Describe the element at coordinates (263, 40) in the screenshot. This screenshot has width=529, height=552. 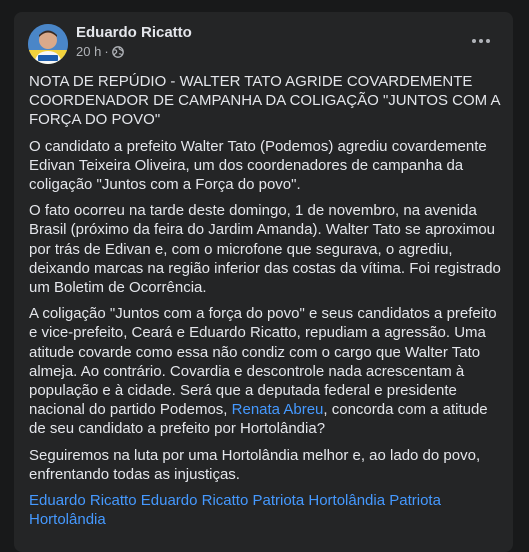
I see `post-header: Eduardo Ricatto 20 h ·` at that location.